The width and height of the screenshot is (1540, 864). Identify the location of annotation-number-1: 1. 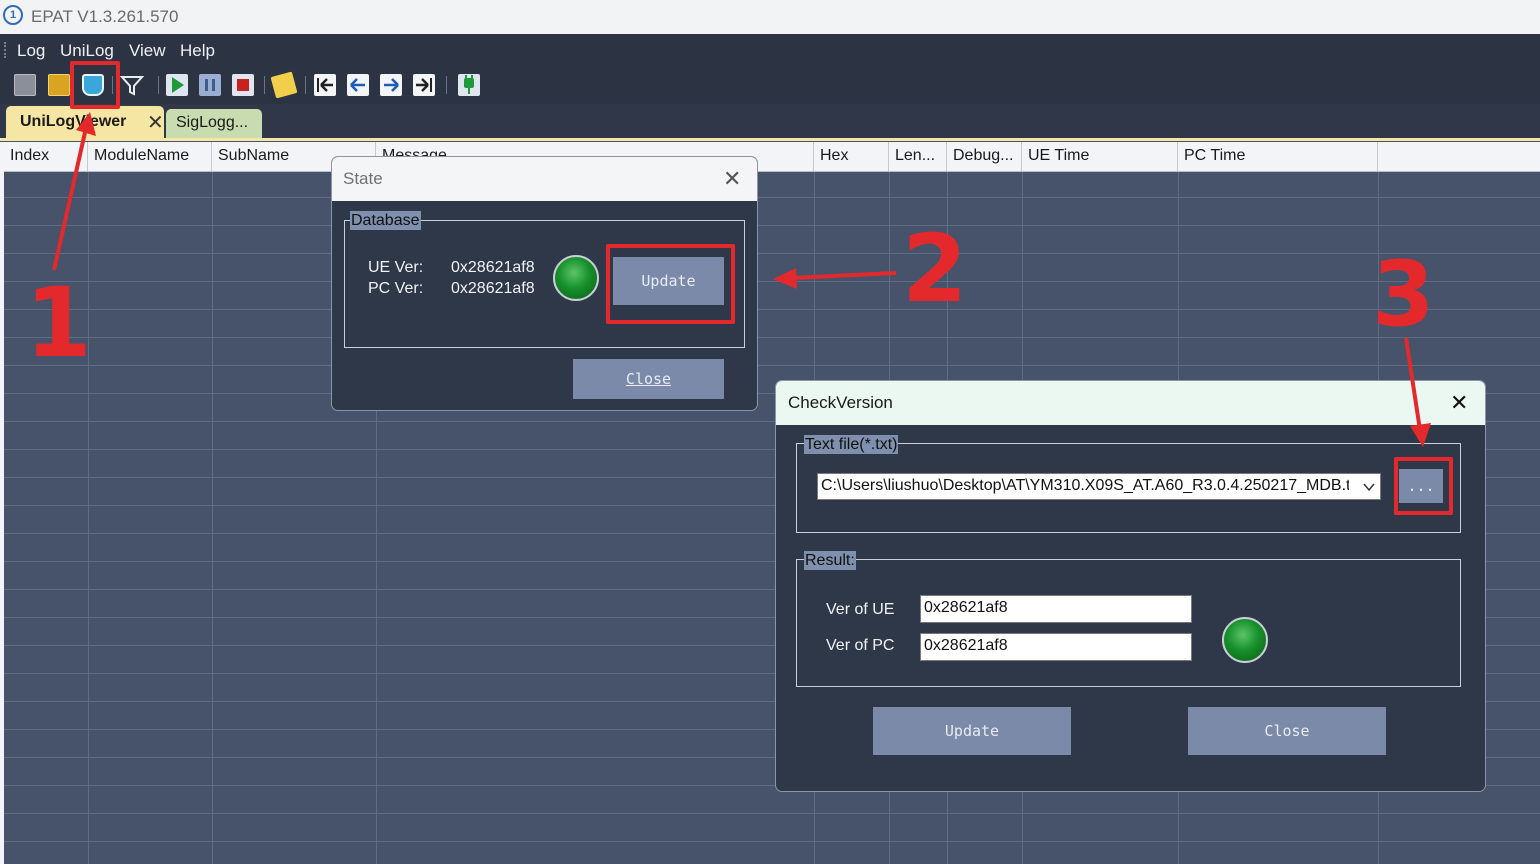
(58, 323).